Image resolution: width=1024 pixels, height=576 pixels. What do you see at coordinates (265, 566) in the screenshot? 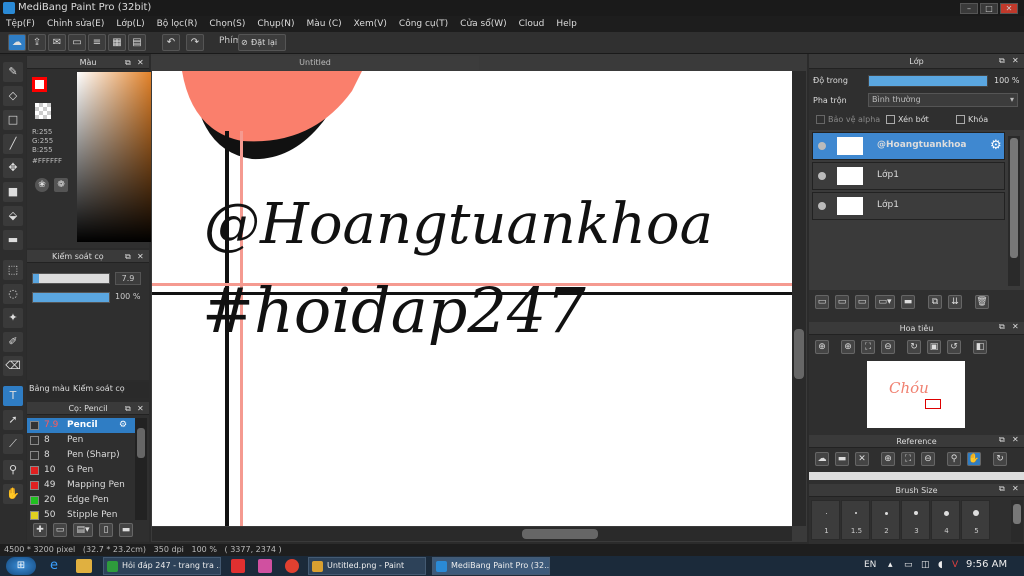
I see `paint-app-icon` at bounding box center [265, 566].